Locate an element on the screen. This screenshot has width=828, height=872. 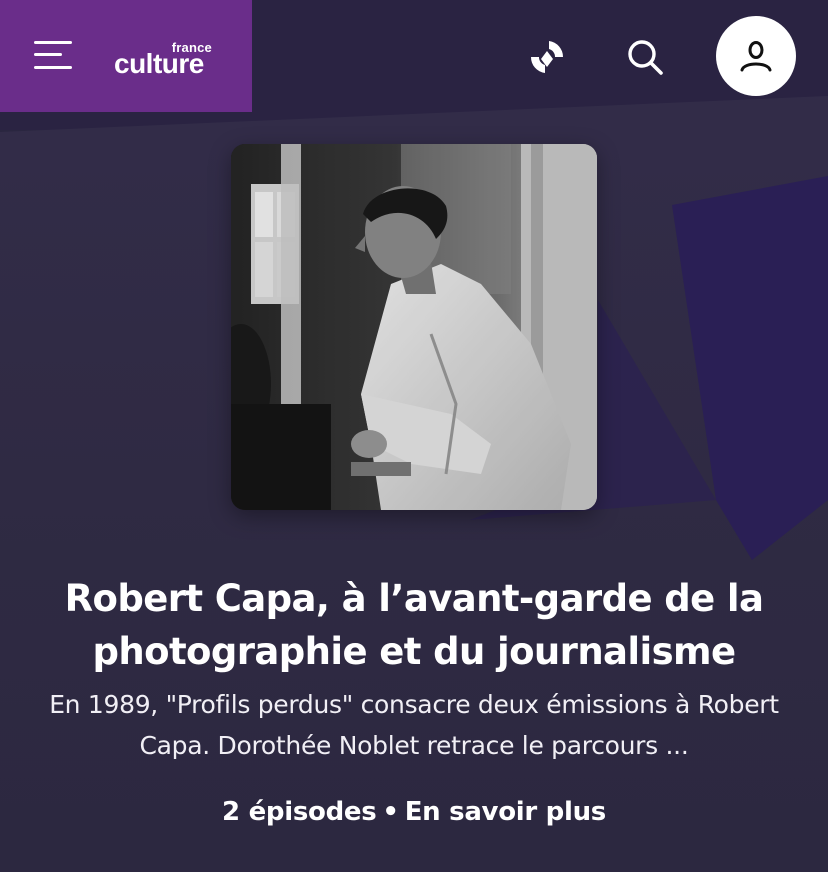
top-bar: france culture is located at coordinates (414, 56).